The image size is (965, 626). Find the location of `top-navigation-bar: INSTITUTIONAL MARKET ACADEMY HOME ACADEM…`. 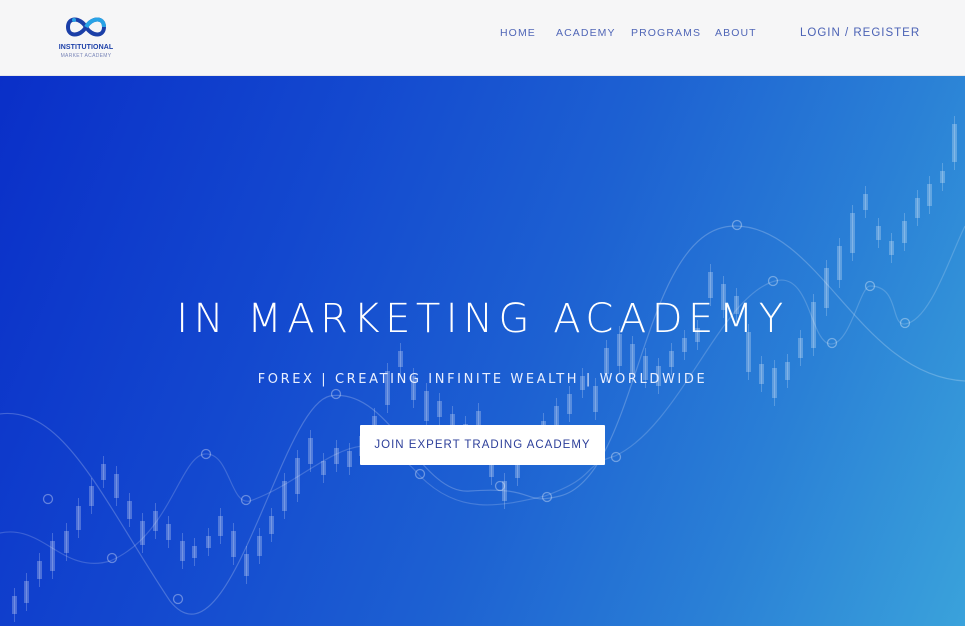

top-navigation-bar: INSTITUTIONAL MARKET ACADEMY HOME ACADEM… is located at coordinates (482, 38).